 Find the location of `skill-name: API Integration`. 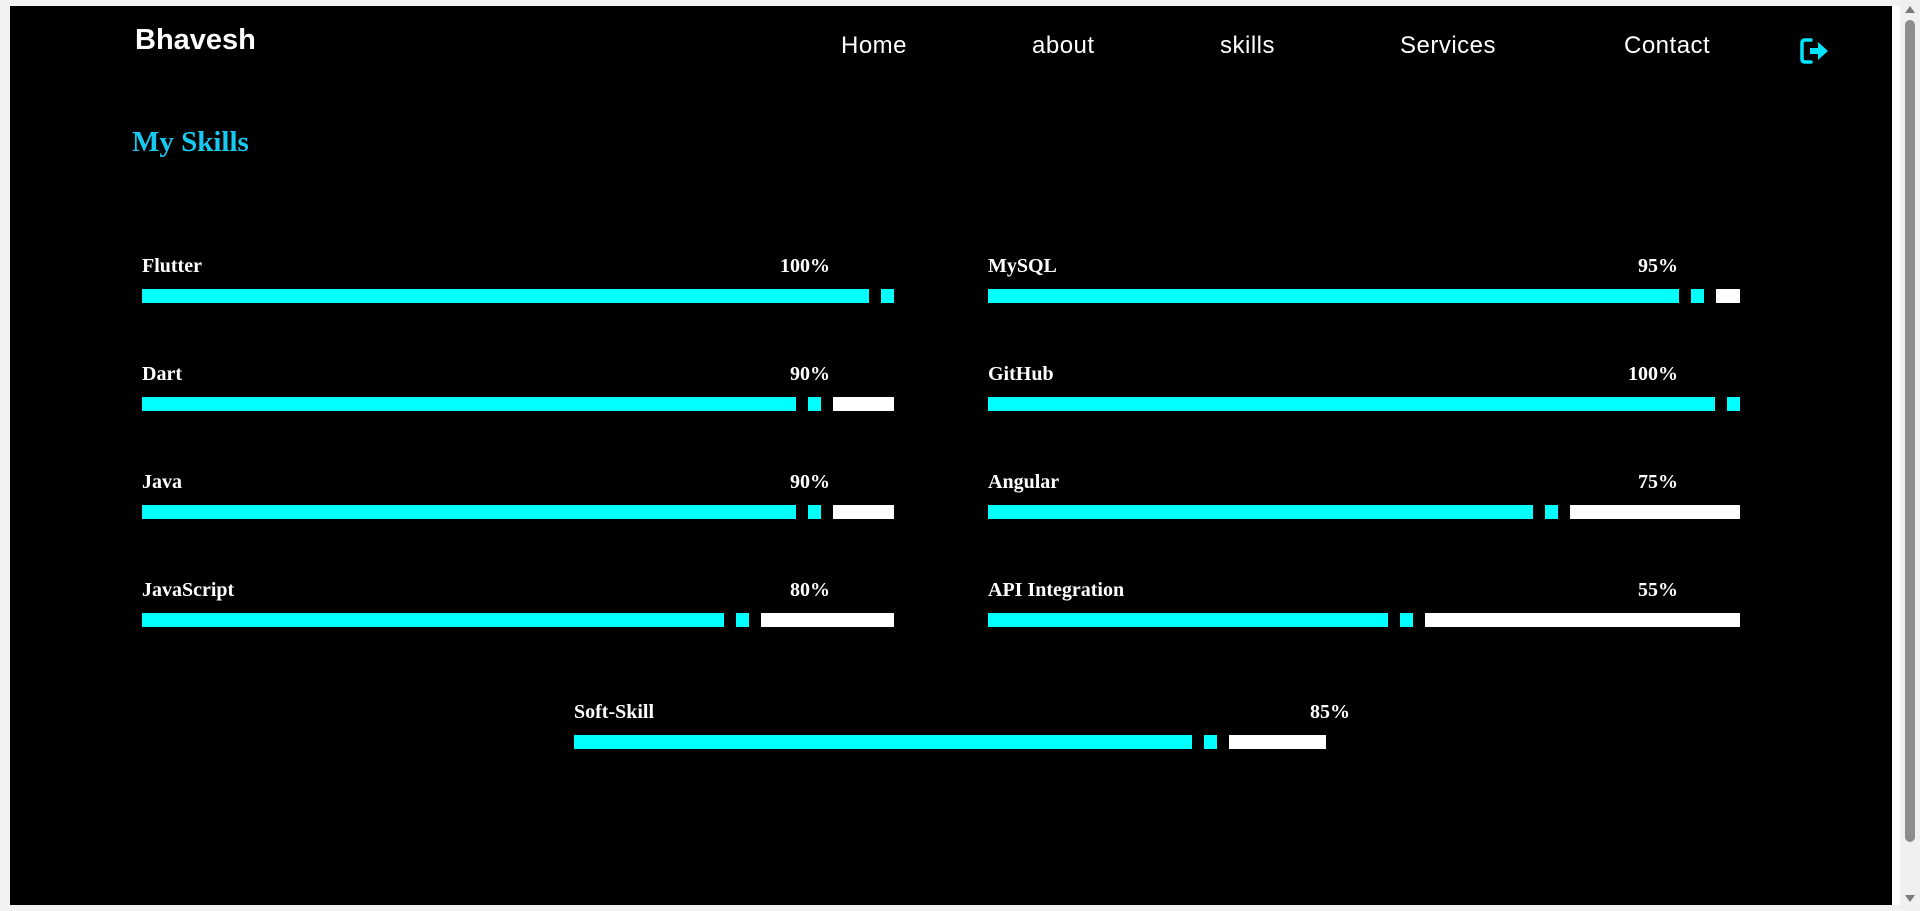

skill-name: API Integration is located at coordinates (1056, 590).